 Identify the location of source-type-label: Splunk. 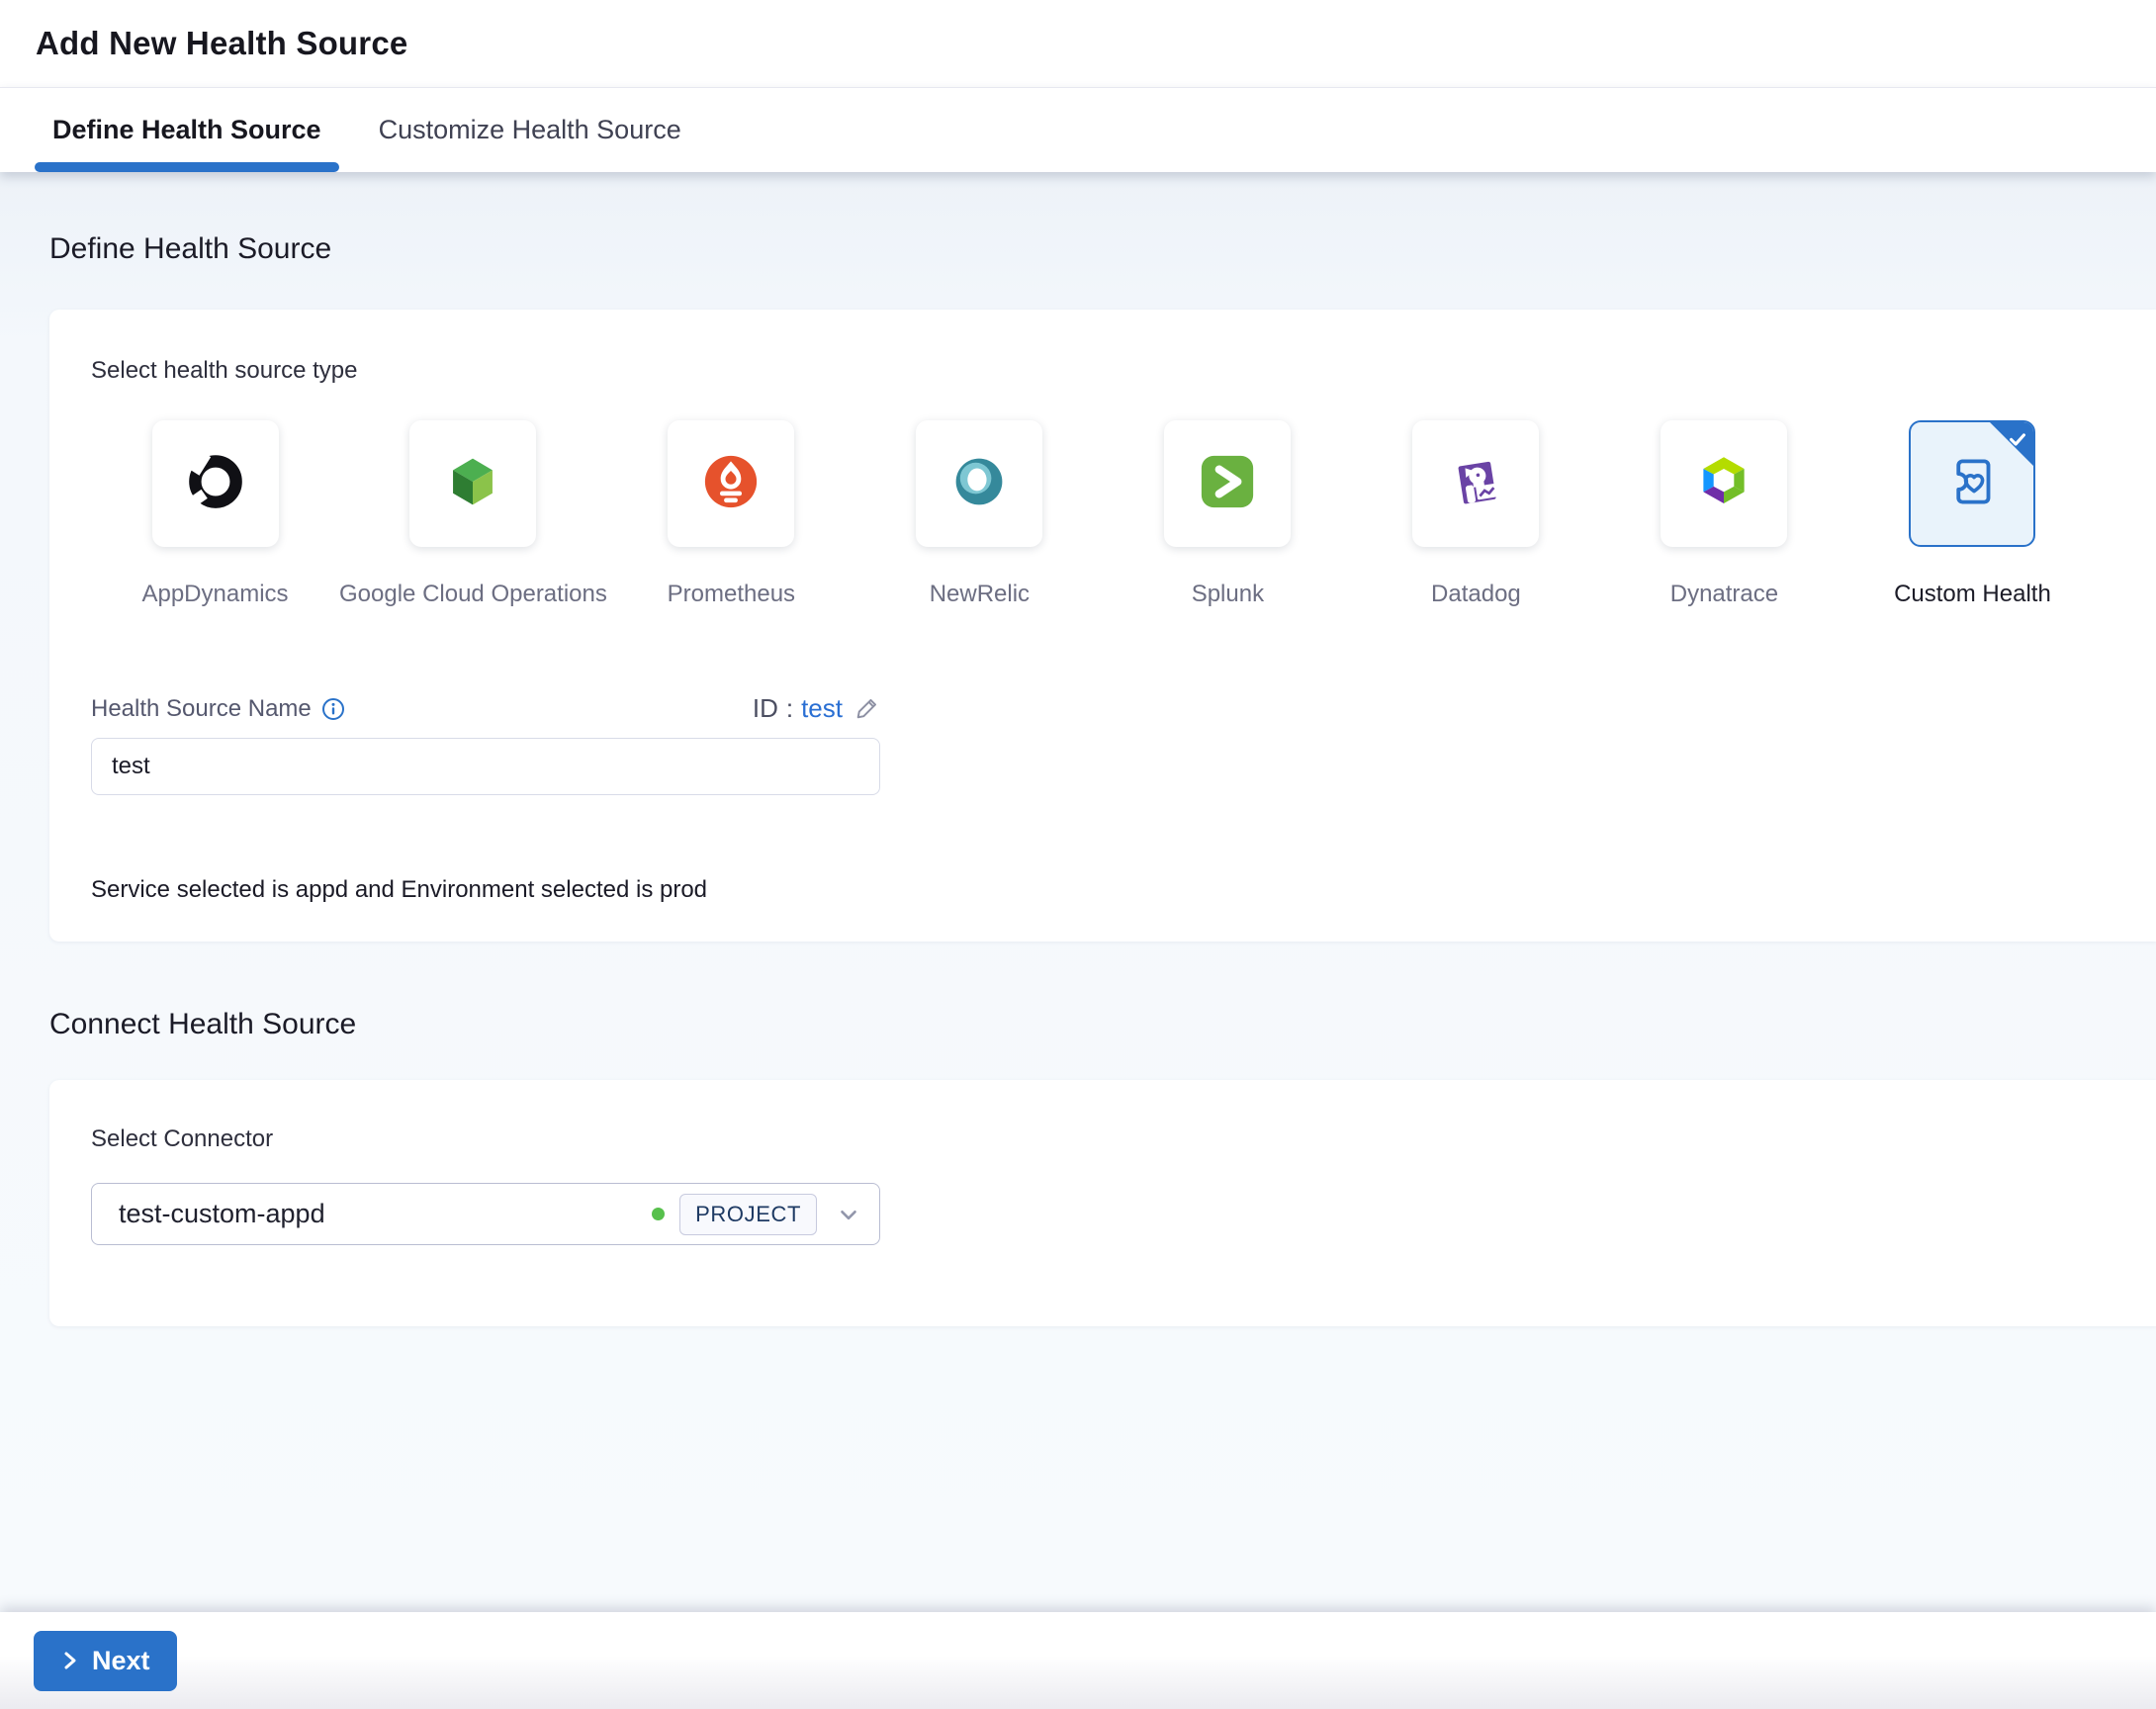
(1228, 594).